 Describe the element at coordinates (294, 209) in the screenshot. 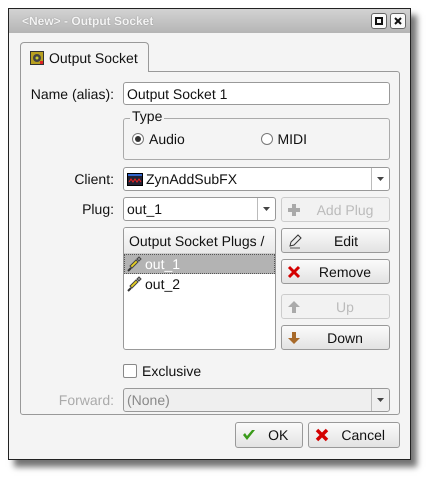

I see `plus-icon` at that location.